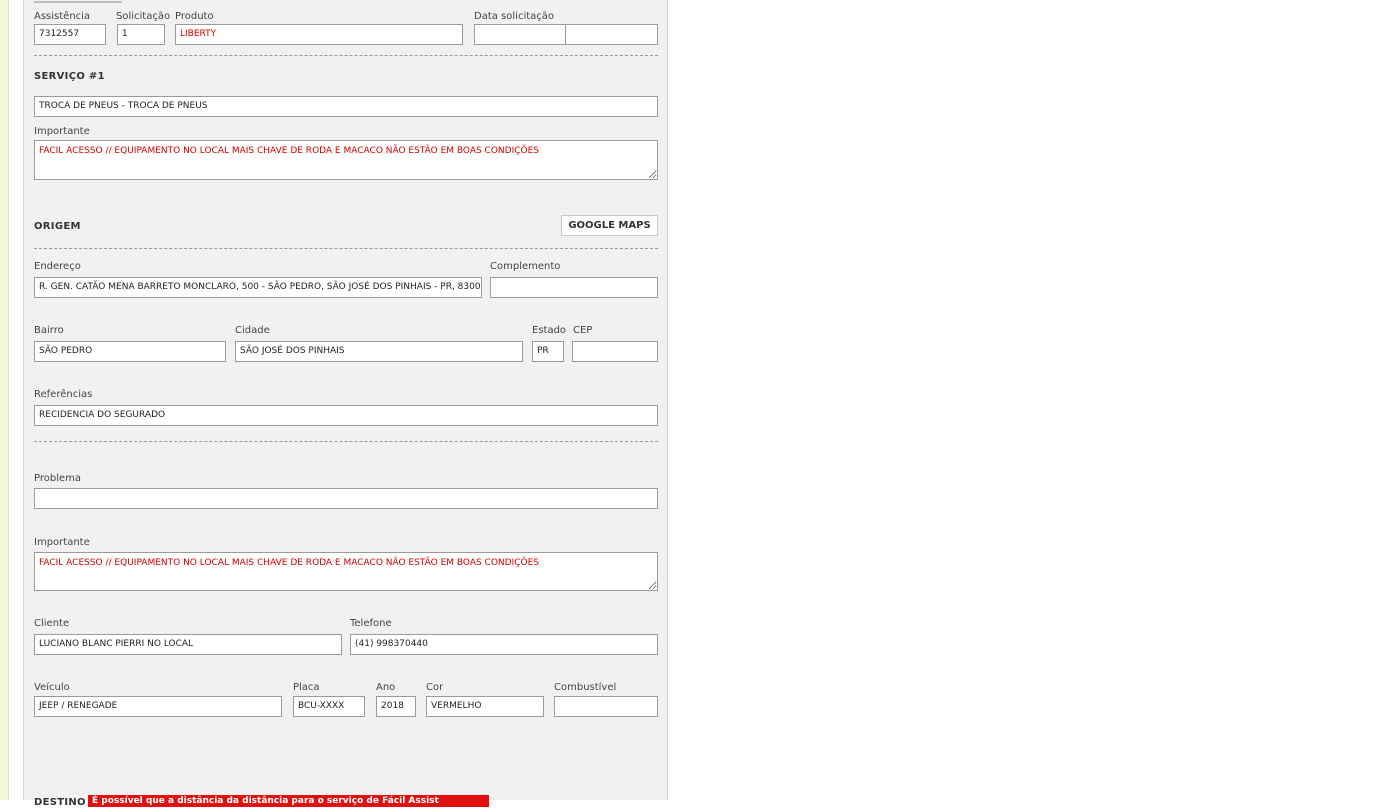  Describe the element at coordinates (583, 330) in the screenshot. I see `cep-label: CEP` at that location.